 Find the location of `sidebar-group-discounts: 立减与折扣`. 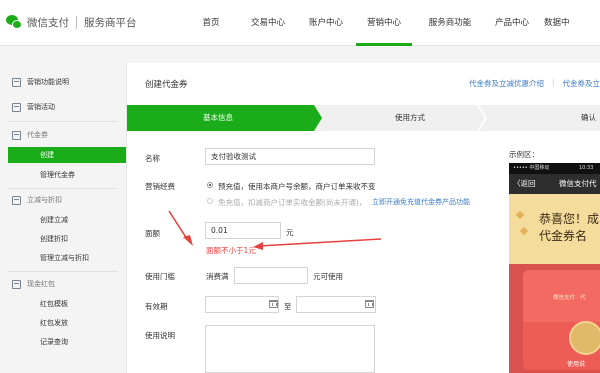

sidebar-group-discounts: 立减与折扣 is located at coordinates (37, 200).